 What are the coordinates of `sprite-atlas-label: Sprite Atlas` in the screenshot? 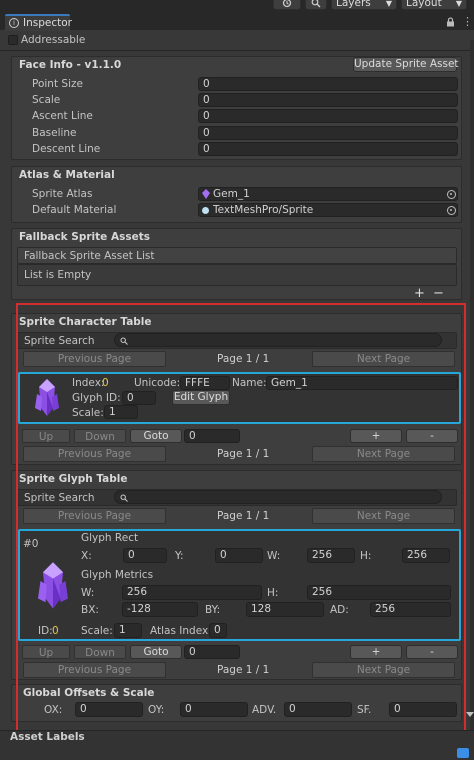 It's located at (62, 194).